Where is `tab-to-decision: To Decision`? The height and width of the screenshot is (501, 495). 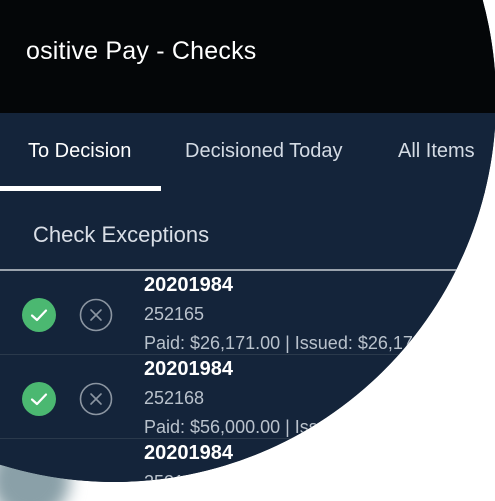 tab-to-decision: To Decision is located at coordinates (79, 151).